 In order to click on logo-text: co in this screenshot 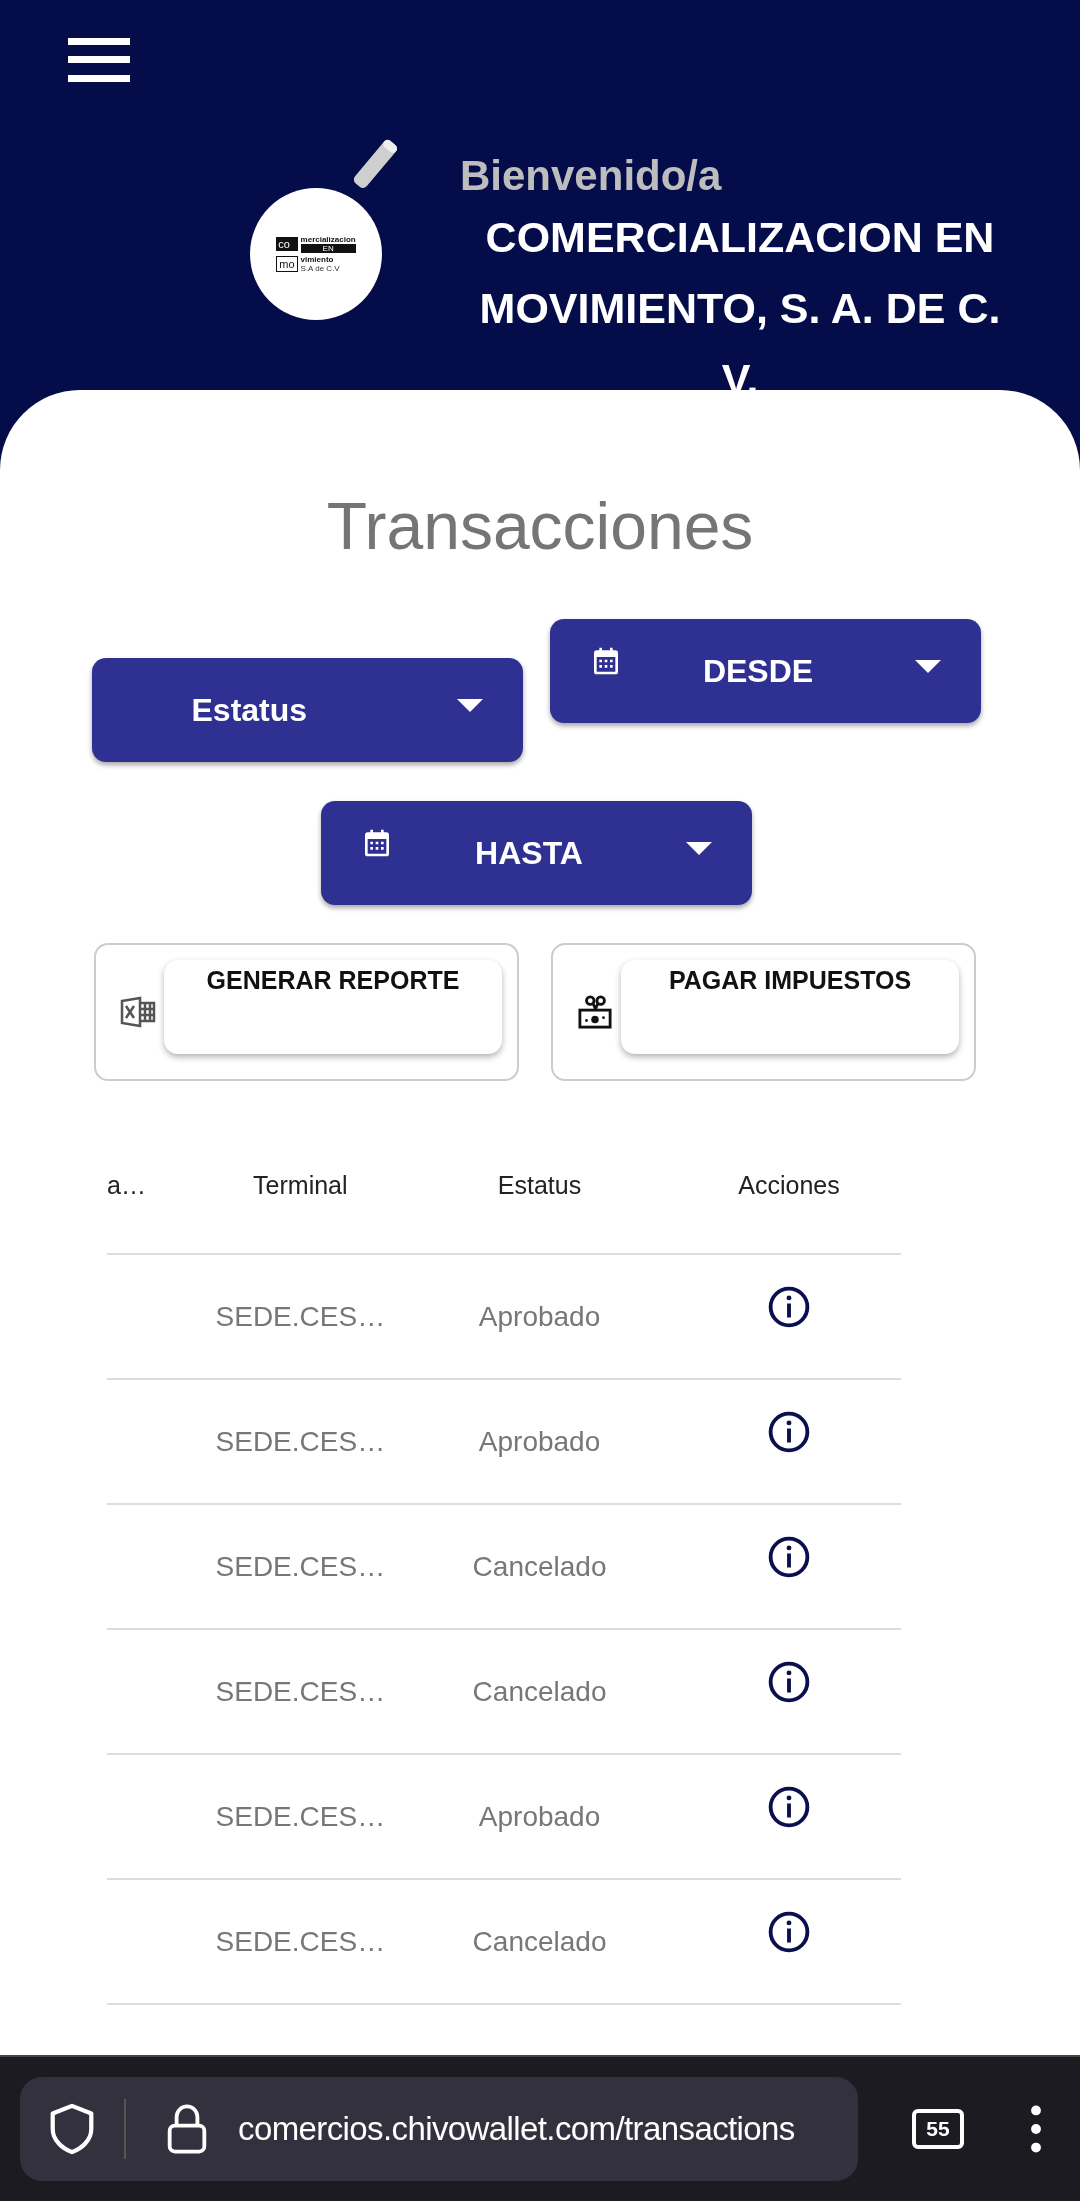, I will do `click(287, 244)`.